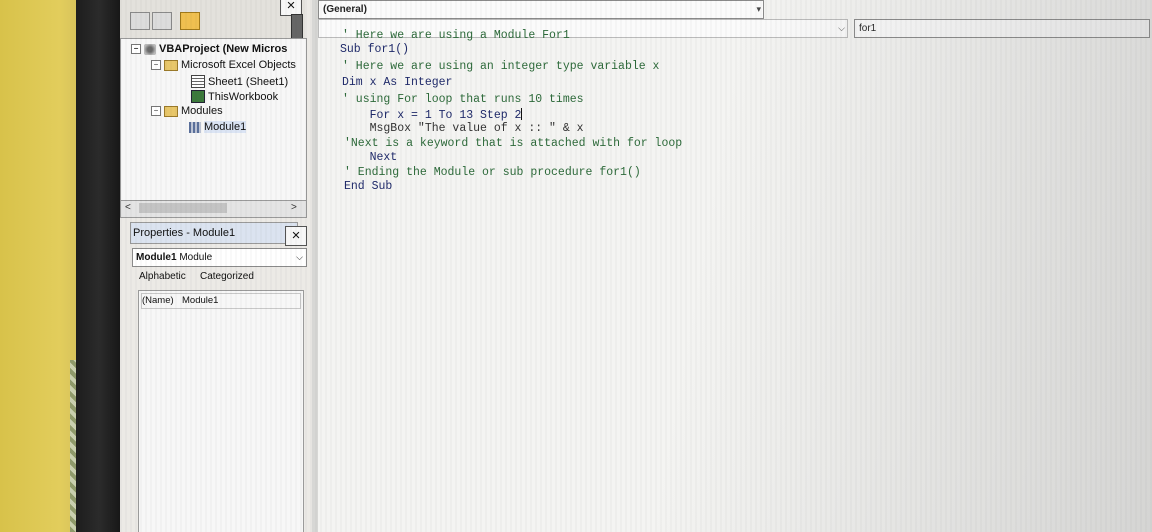 The width and height of the screenshot is (1152, 532). I want to click on tree-item-label: ThisWorkbook, so click(243, 96).